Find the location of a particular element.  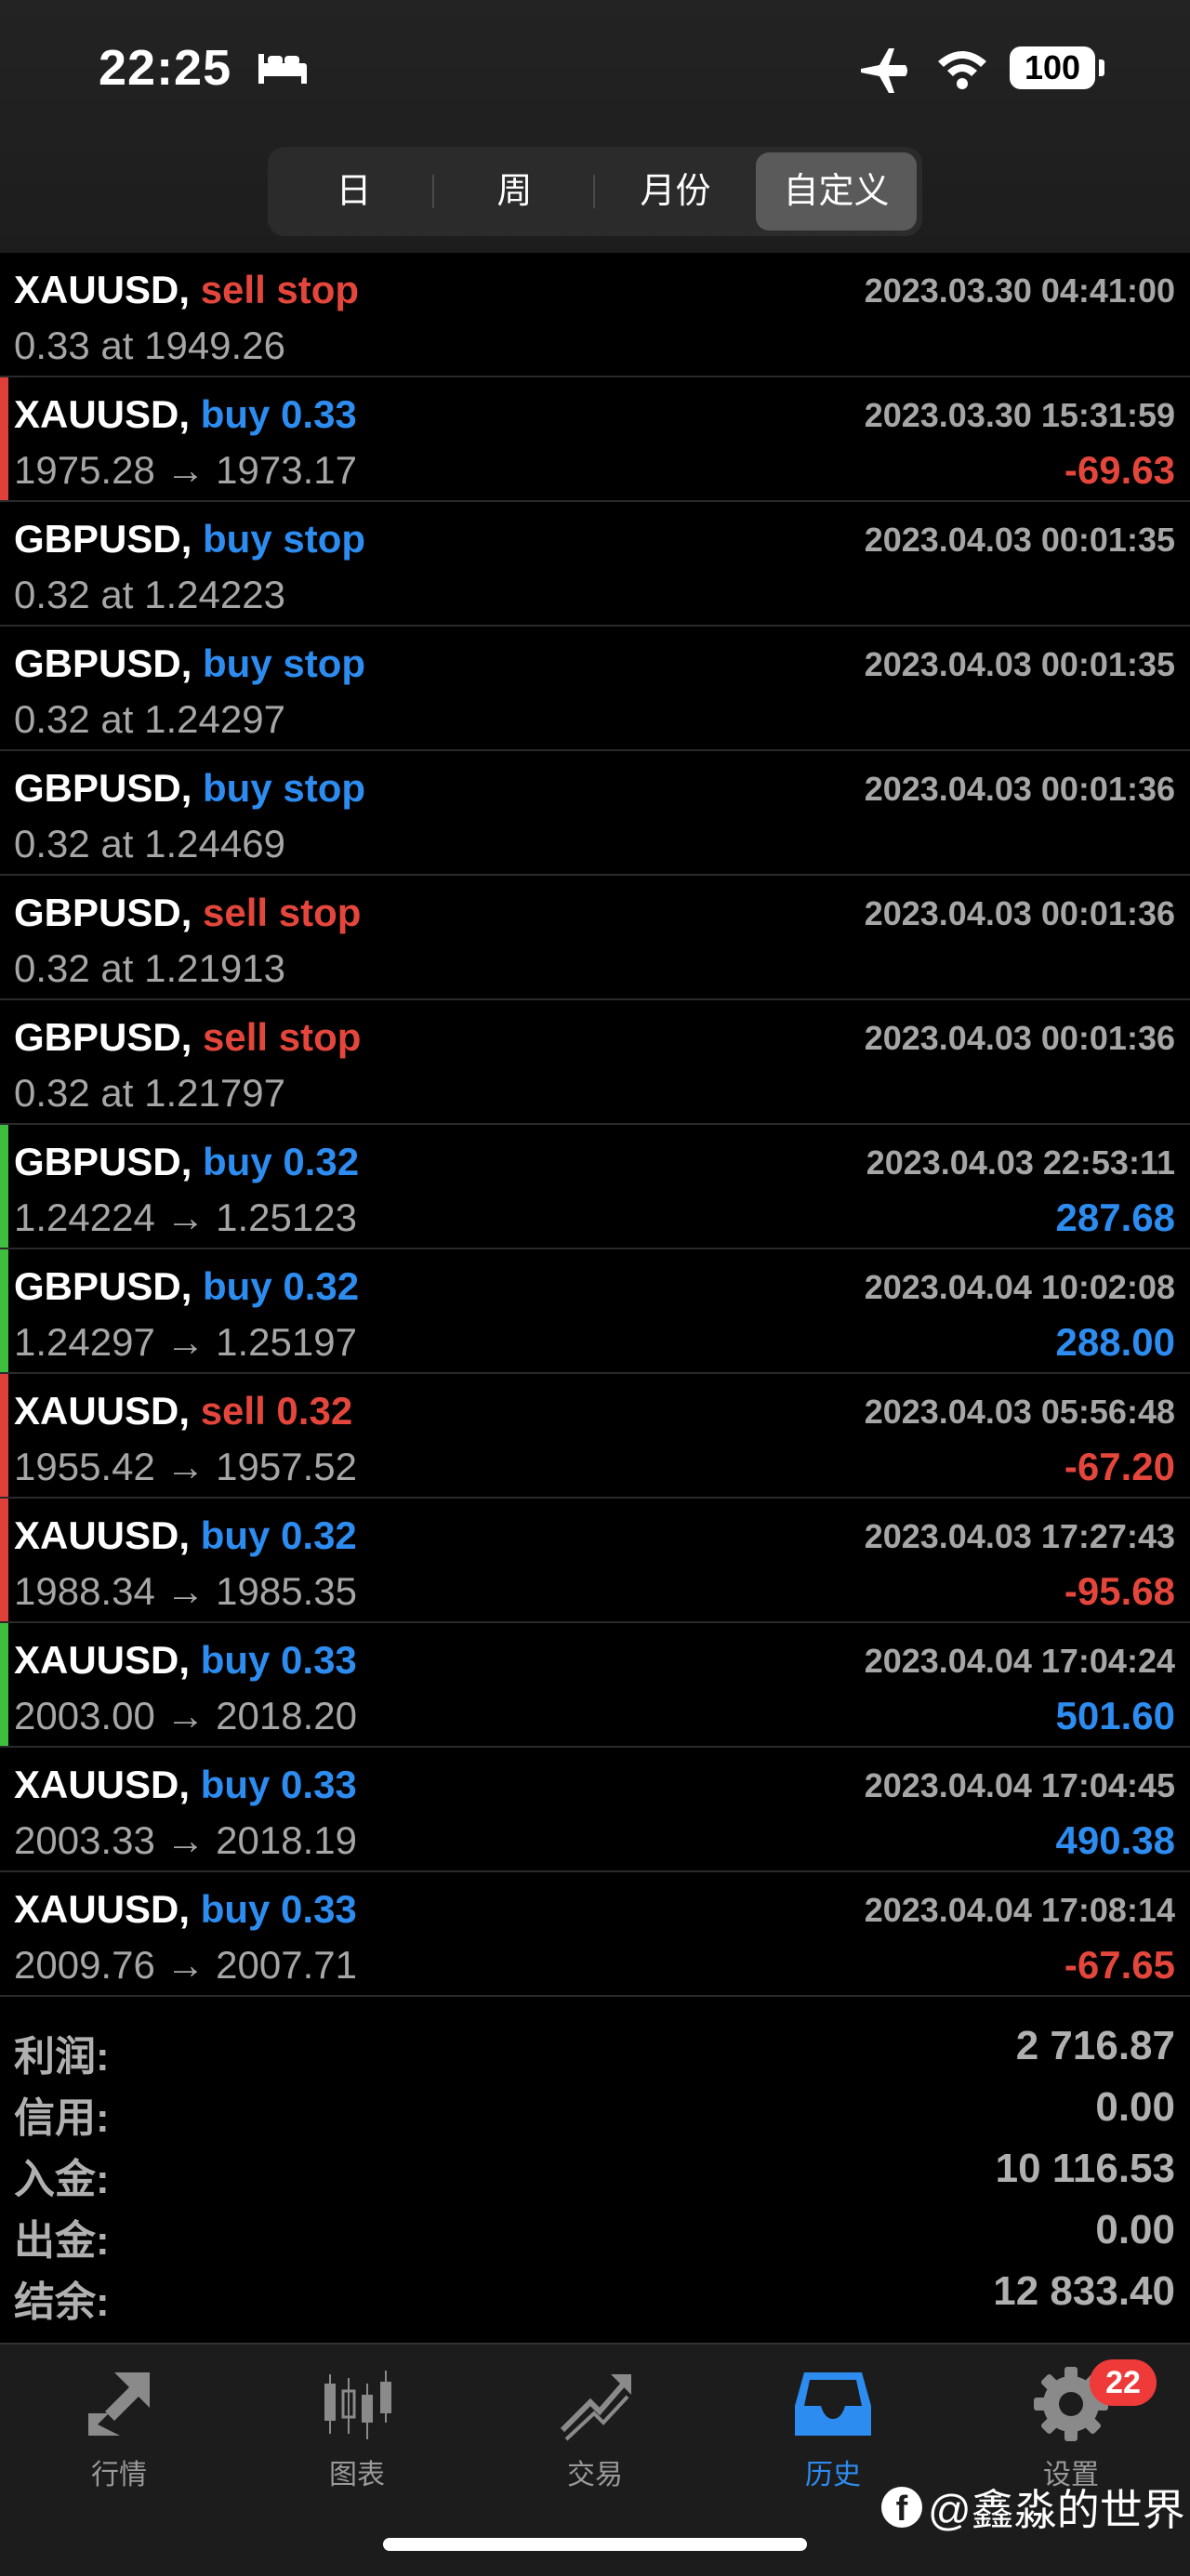

quotes-icon is located at coordinates (119, 2404).